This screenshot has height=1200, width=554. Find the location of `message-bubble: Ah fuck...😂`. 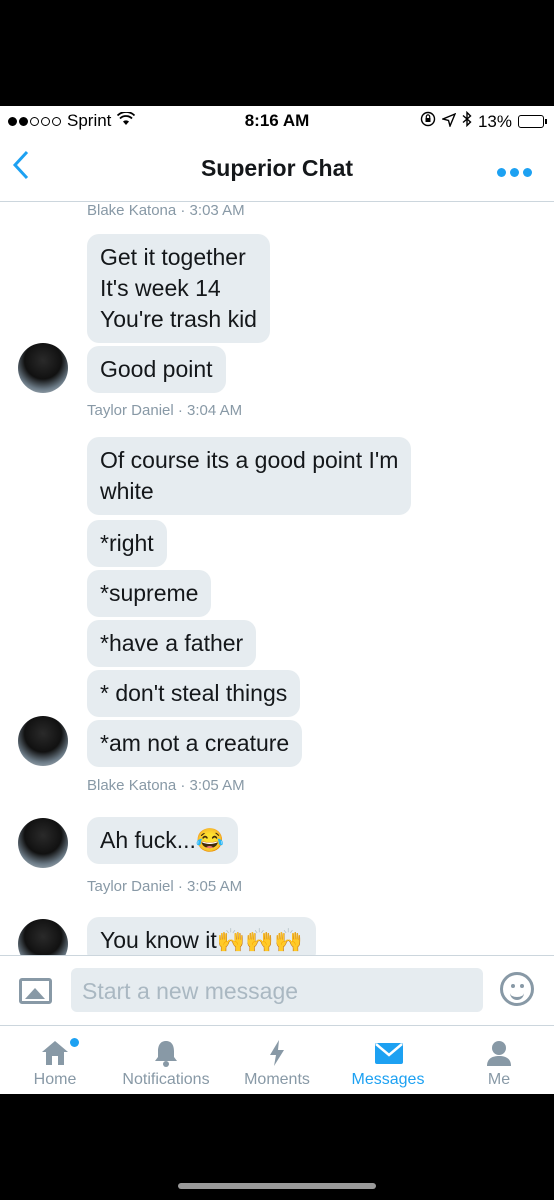

message-bubble: Ah fuck...😂 is located at coordinates (162, 840).